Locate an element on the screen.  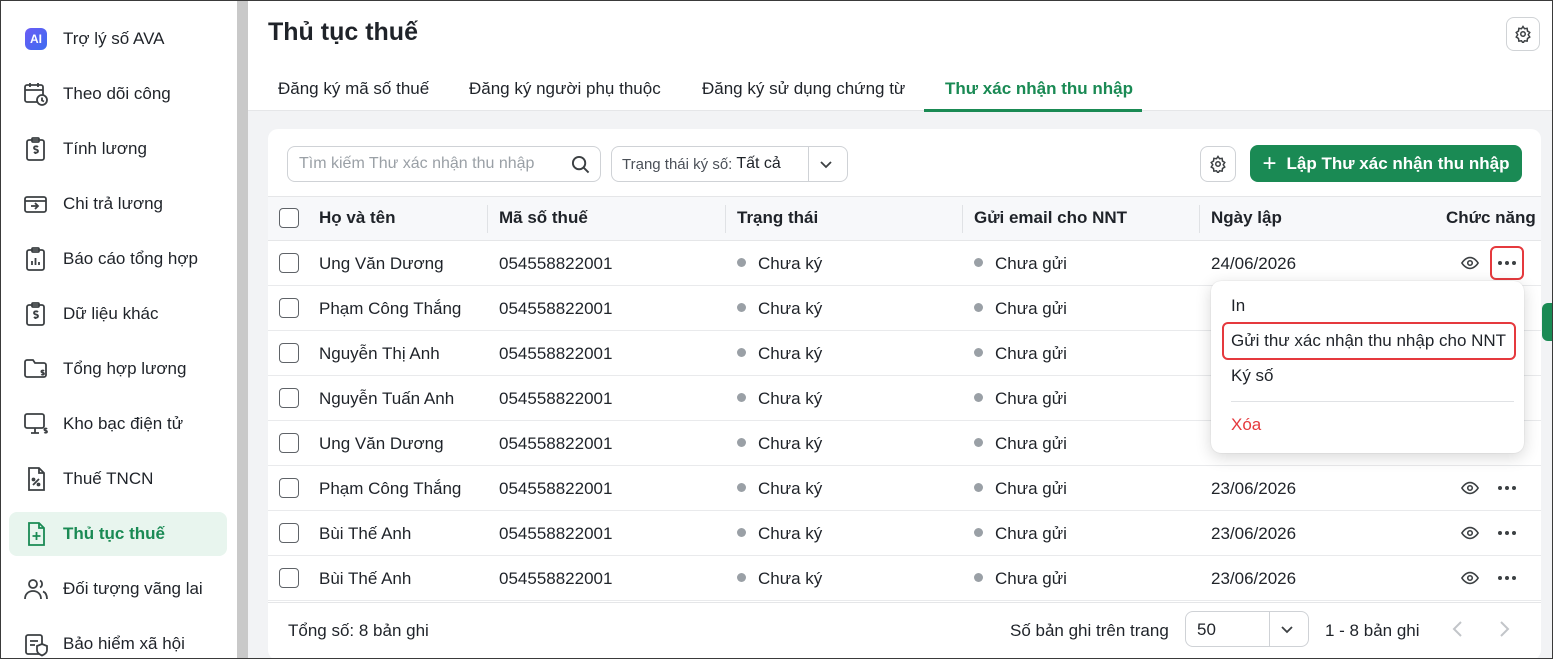
menu-item-send-to-taxpayer: Gửi thư xác nhận thu nhập cho NNT is located at coordinates (1368, 341).